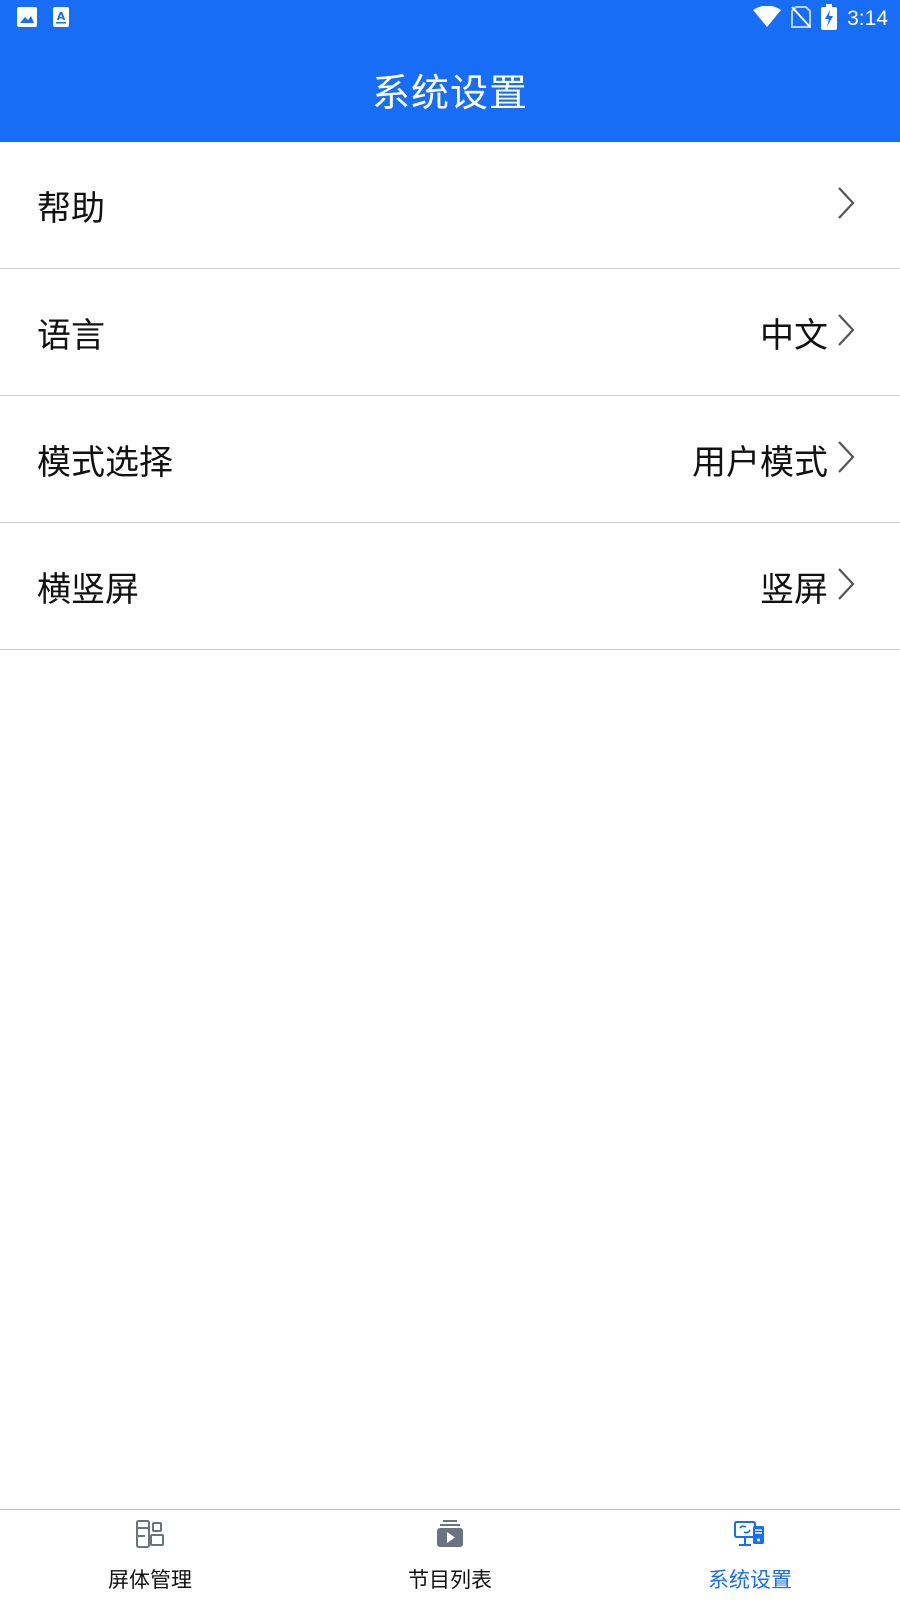 Image resolution: width=900 pixels, height=1600 pixels. Describe the element at coordinates (867, 18) in the screenshot. I see `status-time: 3:14` at that location.